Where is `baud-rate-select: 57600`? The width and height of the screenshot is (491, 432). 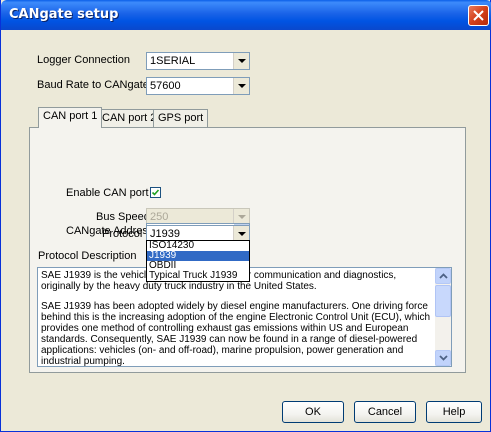
baud-rate-select: 57600 is located at coordinates (198, 86).